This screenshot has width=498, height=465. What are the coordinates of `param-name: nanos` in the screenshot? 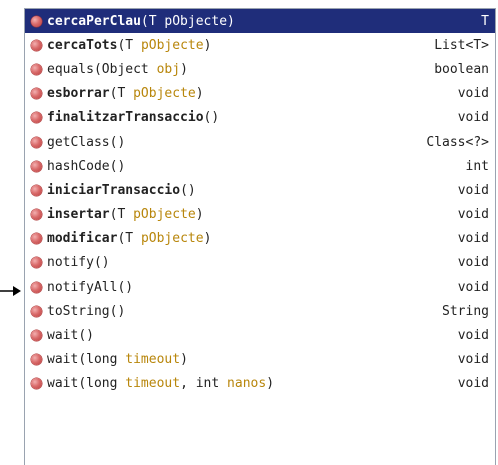 It's located at (247, 384).